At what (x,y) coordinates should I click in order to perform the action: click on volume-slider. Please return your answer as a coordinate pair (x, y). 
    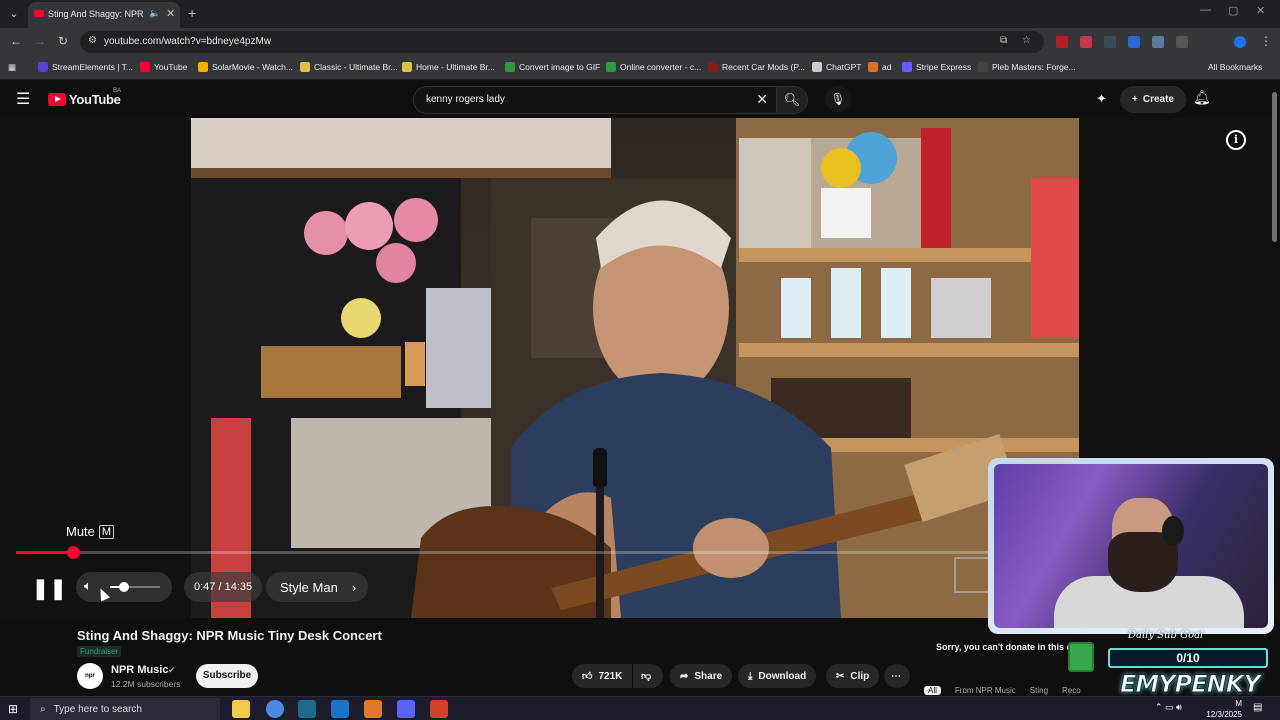
    Looking at the image, I should click on (135, 587).